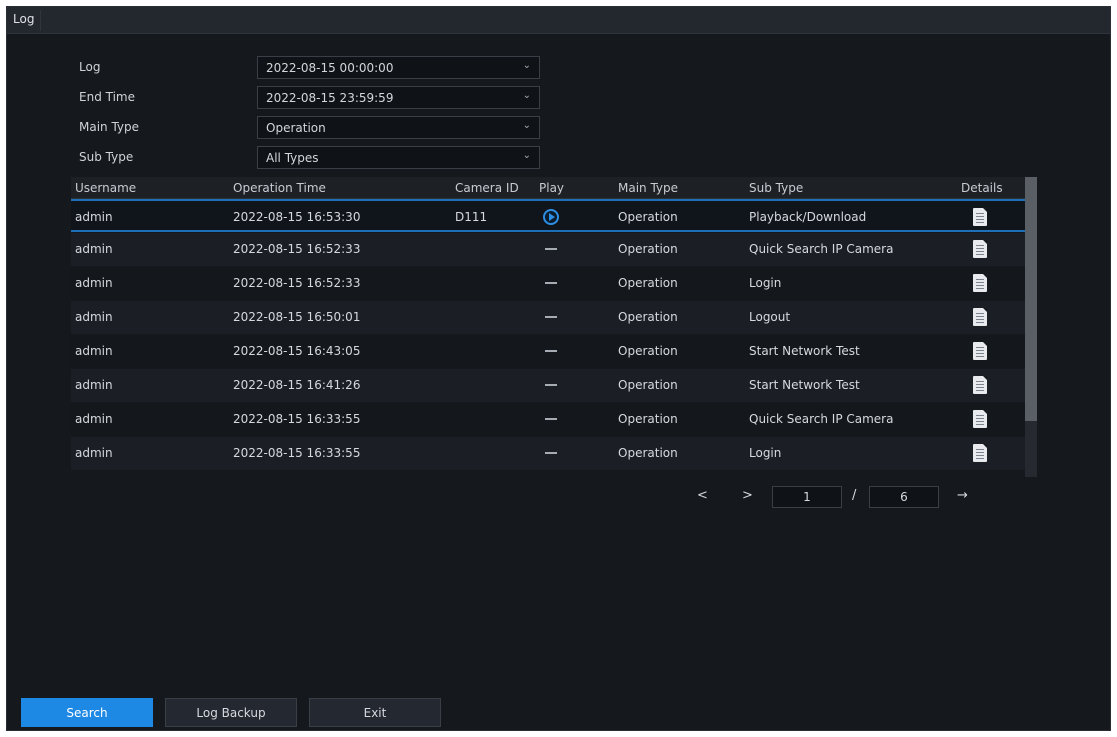 This screenshot has height=737, width=1117. What do you see at coordinates (487, 188) in the screenshot?
I see `header-camera-id: Camera ID` at bounding box center [487, 188].